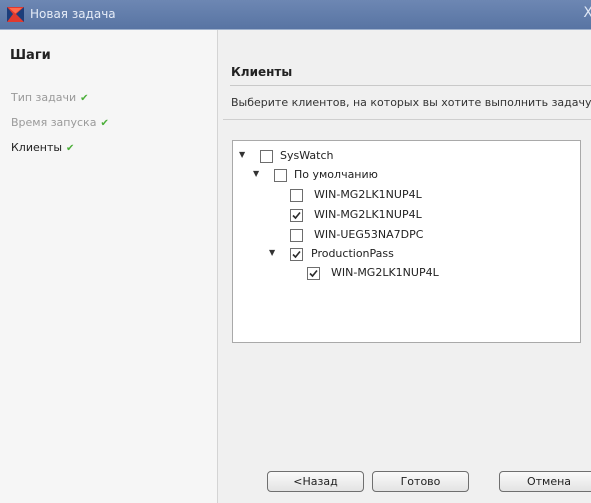 The width and height of the screenshot is (591, 503). I want to click on step-clients: Клиенты ✔, so click(42, 147).